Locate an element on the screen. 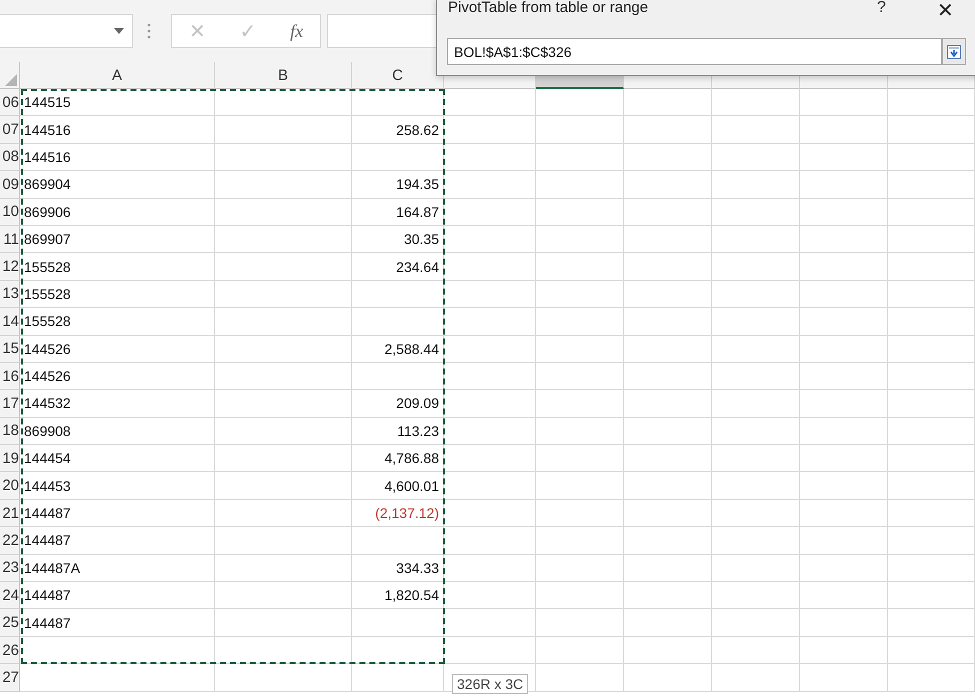 The width and height of the screenshot is (975, 696). row-number: 21 is located at coordinates (10, 514).